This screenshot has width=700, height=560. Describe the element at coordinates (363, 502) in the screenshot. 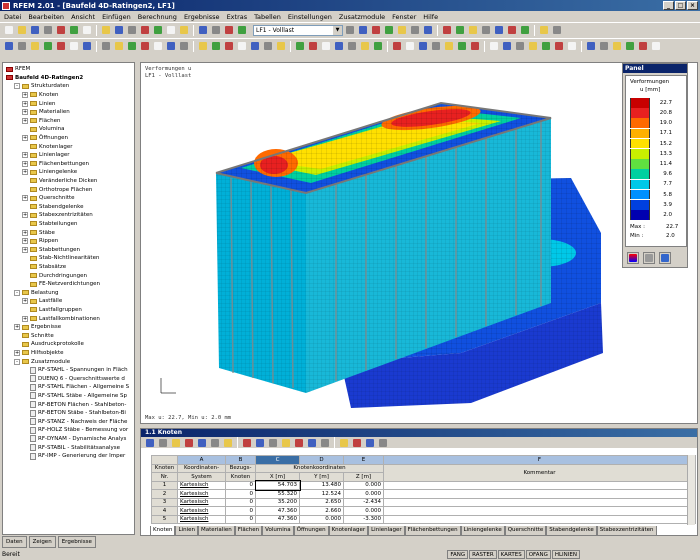

I see `z-coord-cell: -2.434` at that location.